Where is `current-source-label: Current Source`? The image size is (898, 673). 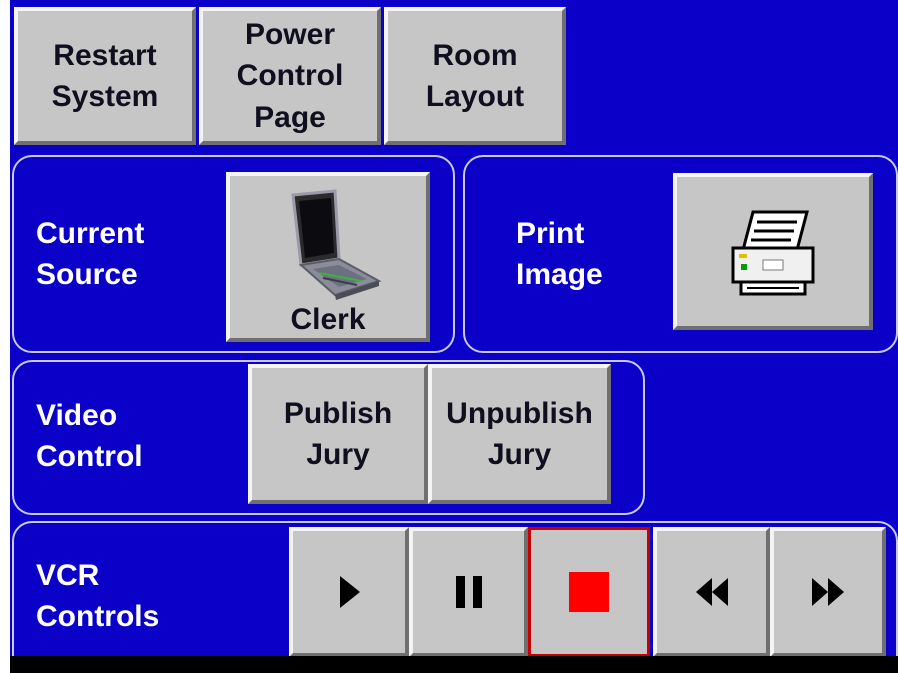
current-source-label: Current Source is located at coordinates (90, 254).